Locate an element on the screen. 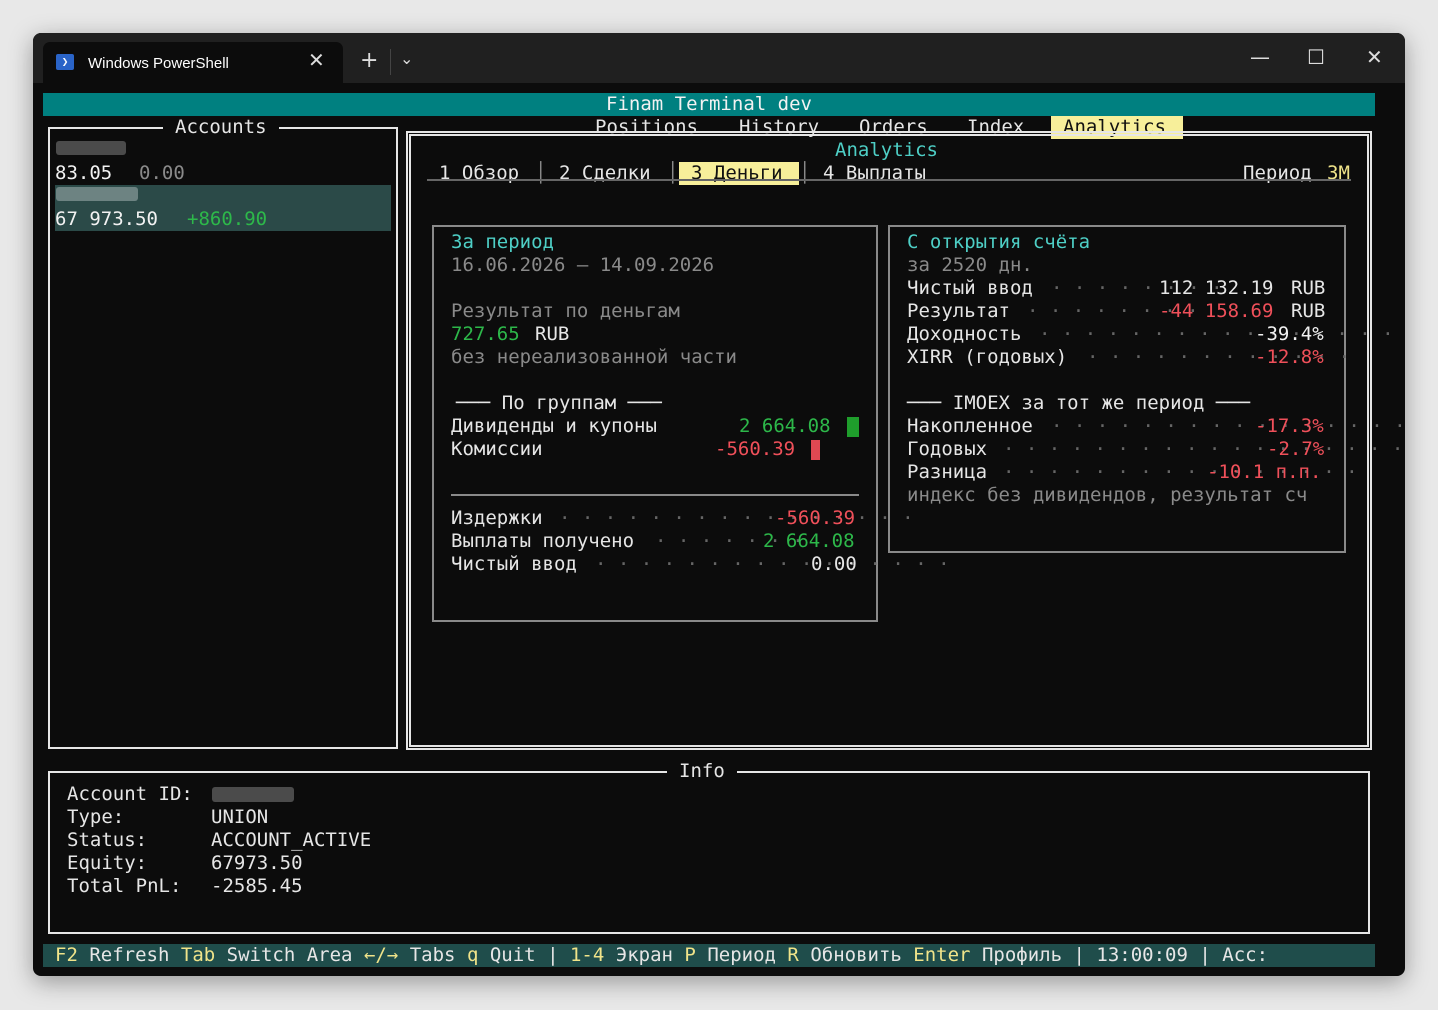  subtab-money: 3 Деньги is located at coordinates (739, 173).